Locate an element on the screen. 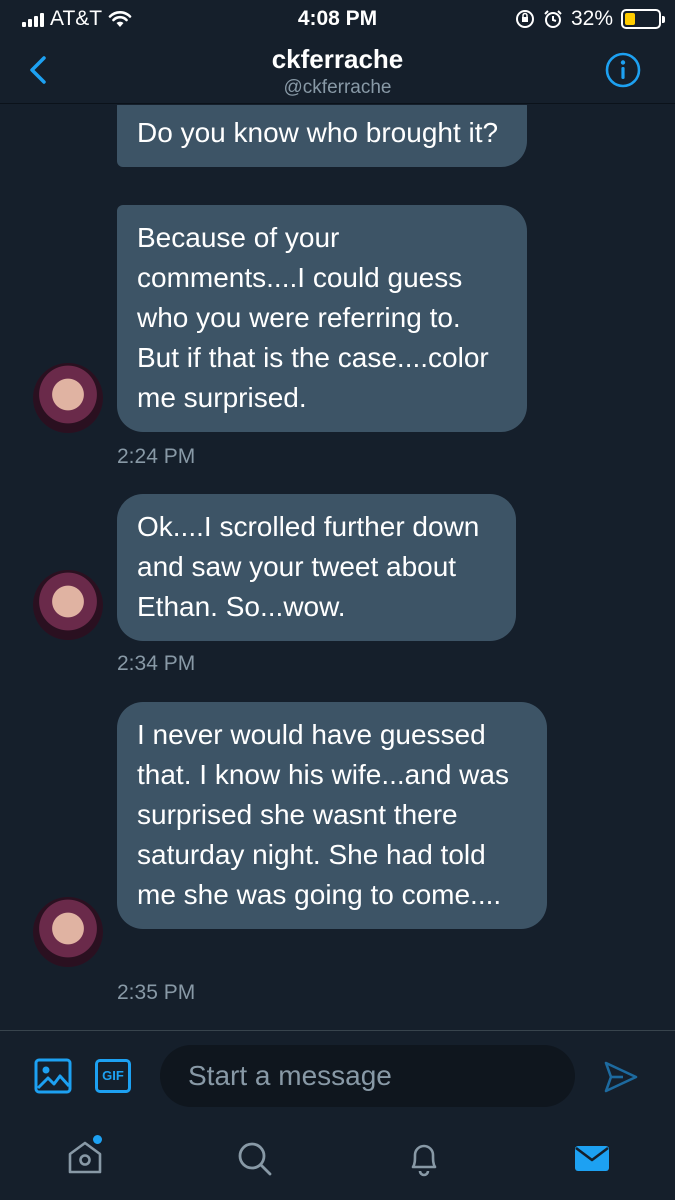  search-tab is located at coordinates (254, 1158).